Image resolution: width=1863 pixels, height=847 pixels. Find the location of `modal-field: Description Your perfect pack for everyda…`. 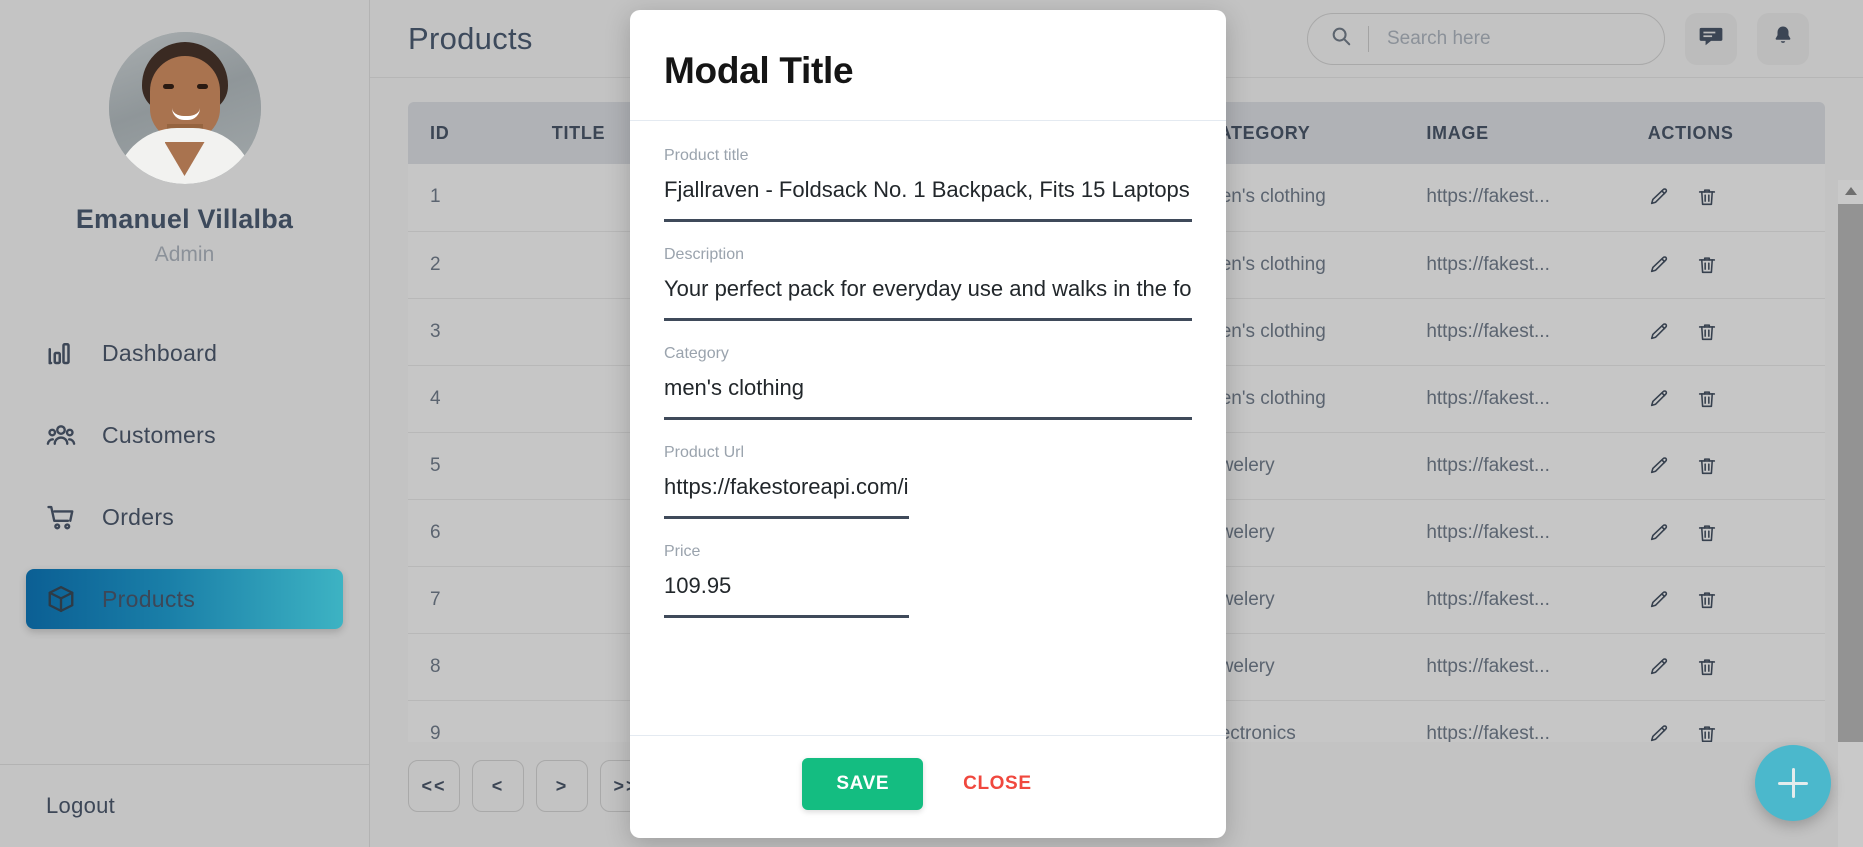

modal-field: Description Your perfect pack for everyda… is located at coordinates (928, 283).